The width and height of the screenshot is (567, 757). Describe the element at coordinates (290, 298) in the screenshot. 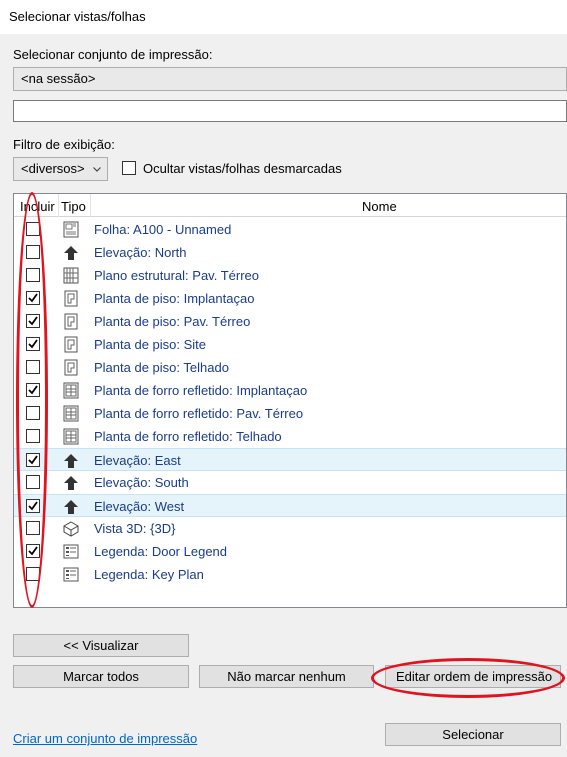

I see `list-item: Planta de piso: Implantaçao` at that location.